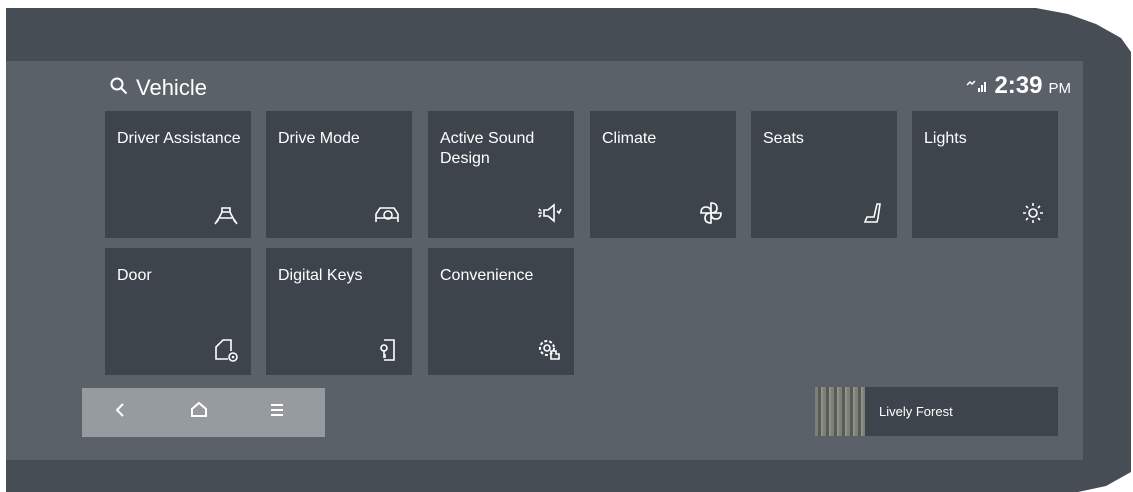  What do you see at coordinates (501, 311) in the screenshot?
I see `tile-convenience: Convenience` at bounding box center [501, 311].